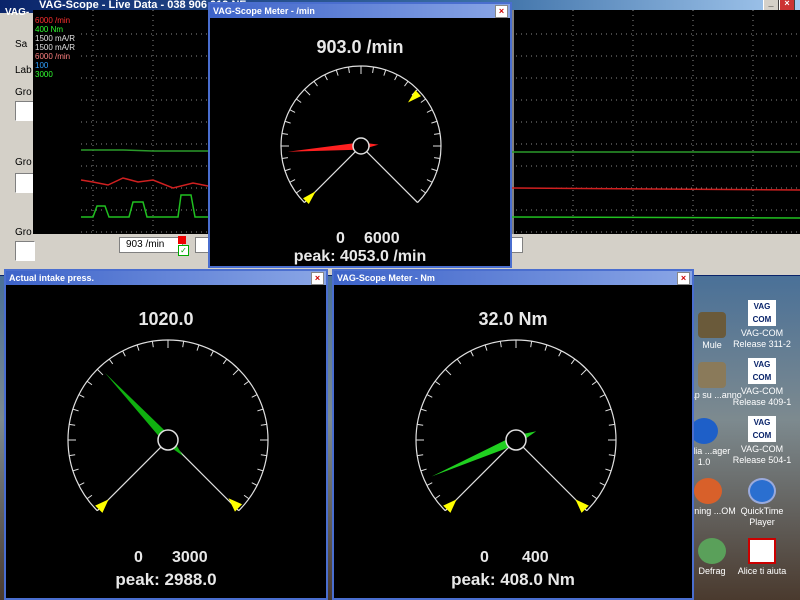 The image size is (800, 600). Describe the element at coordinates (23, 232) in the screenshot. I see `left-label-group-3: Gro` at that location.